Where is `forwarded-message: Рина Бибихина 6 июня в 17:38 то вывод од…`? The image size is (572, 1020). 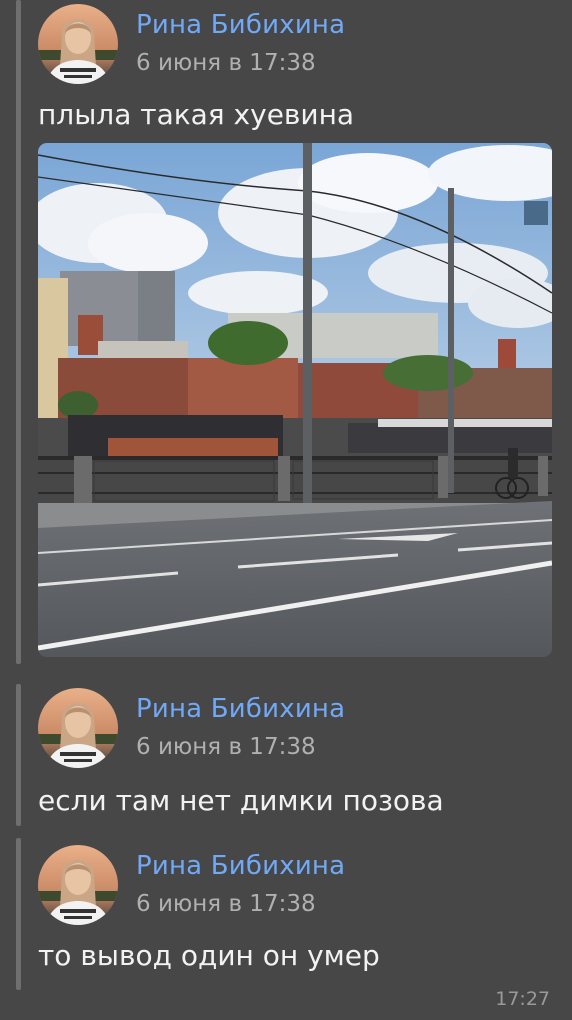 forwarded-message: Рина Бибихина 6 июня в 17:38 то вывод од… is located at coordinates (295, 915).